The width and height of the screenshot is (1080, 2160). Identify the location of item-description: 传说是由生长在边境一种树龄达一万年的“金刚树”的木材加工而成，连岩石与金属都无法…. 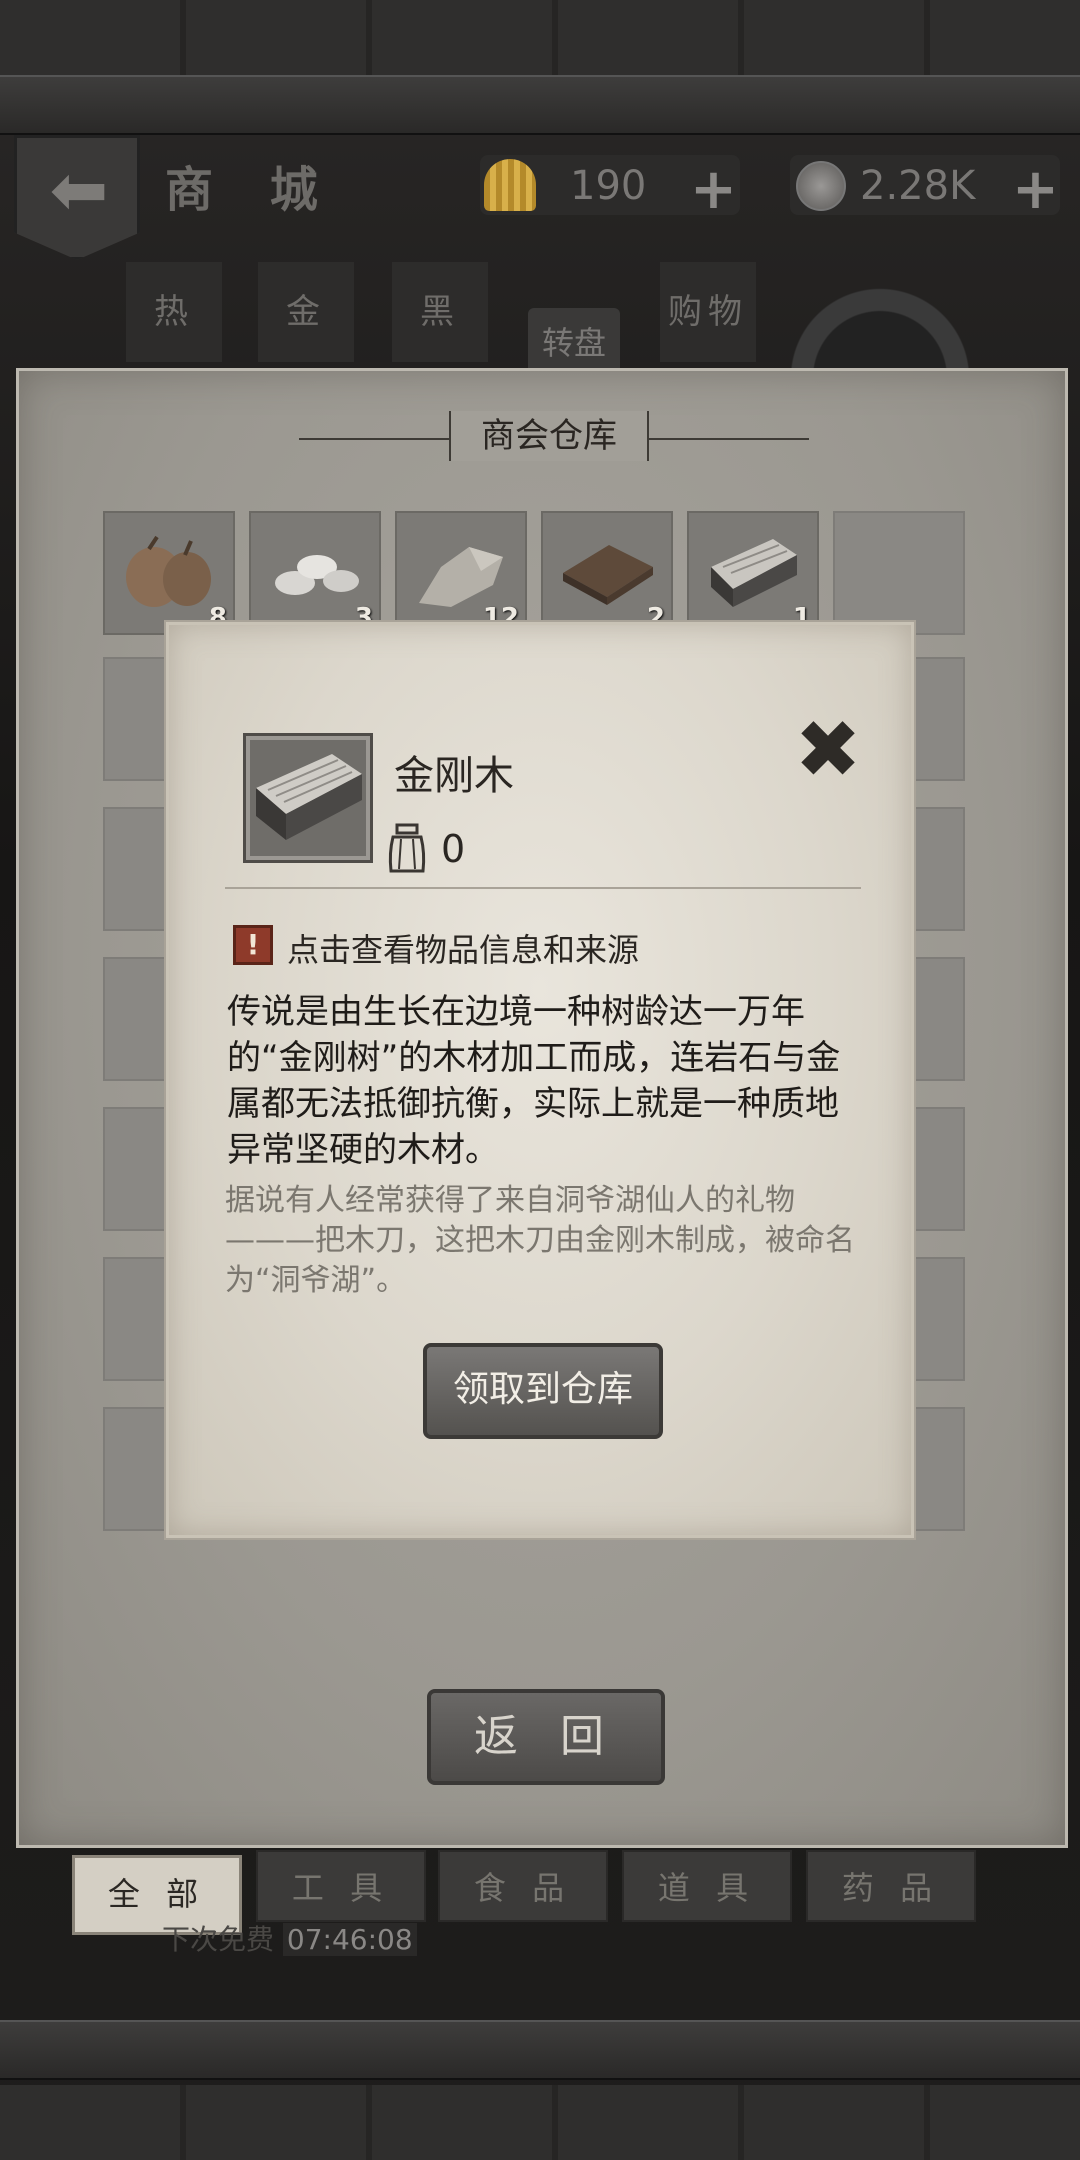
(534, 1081).